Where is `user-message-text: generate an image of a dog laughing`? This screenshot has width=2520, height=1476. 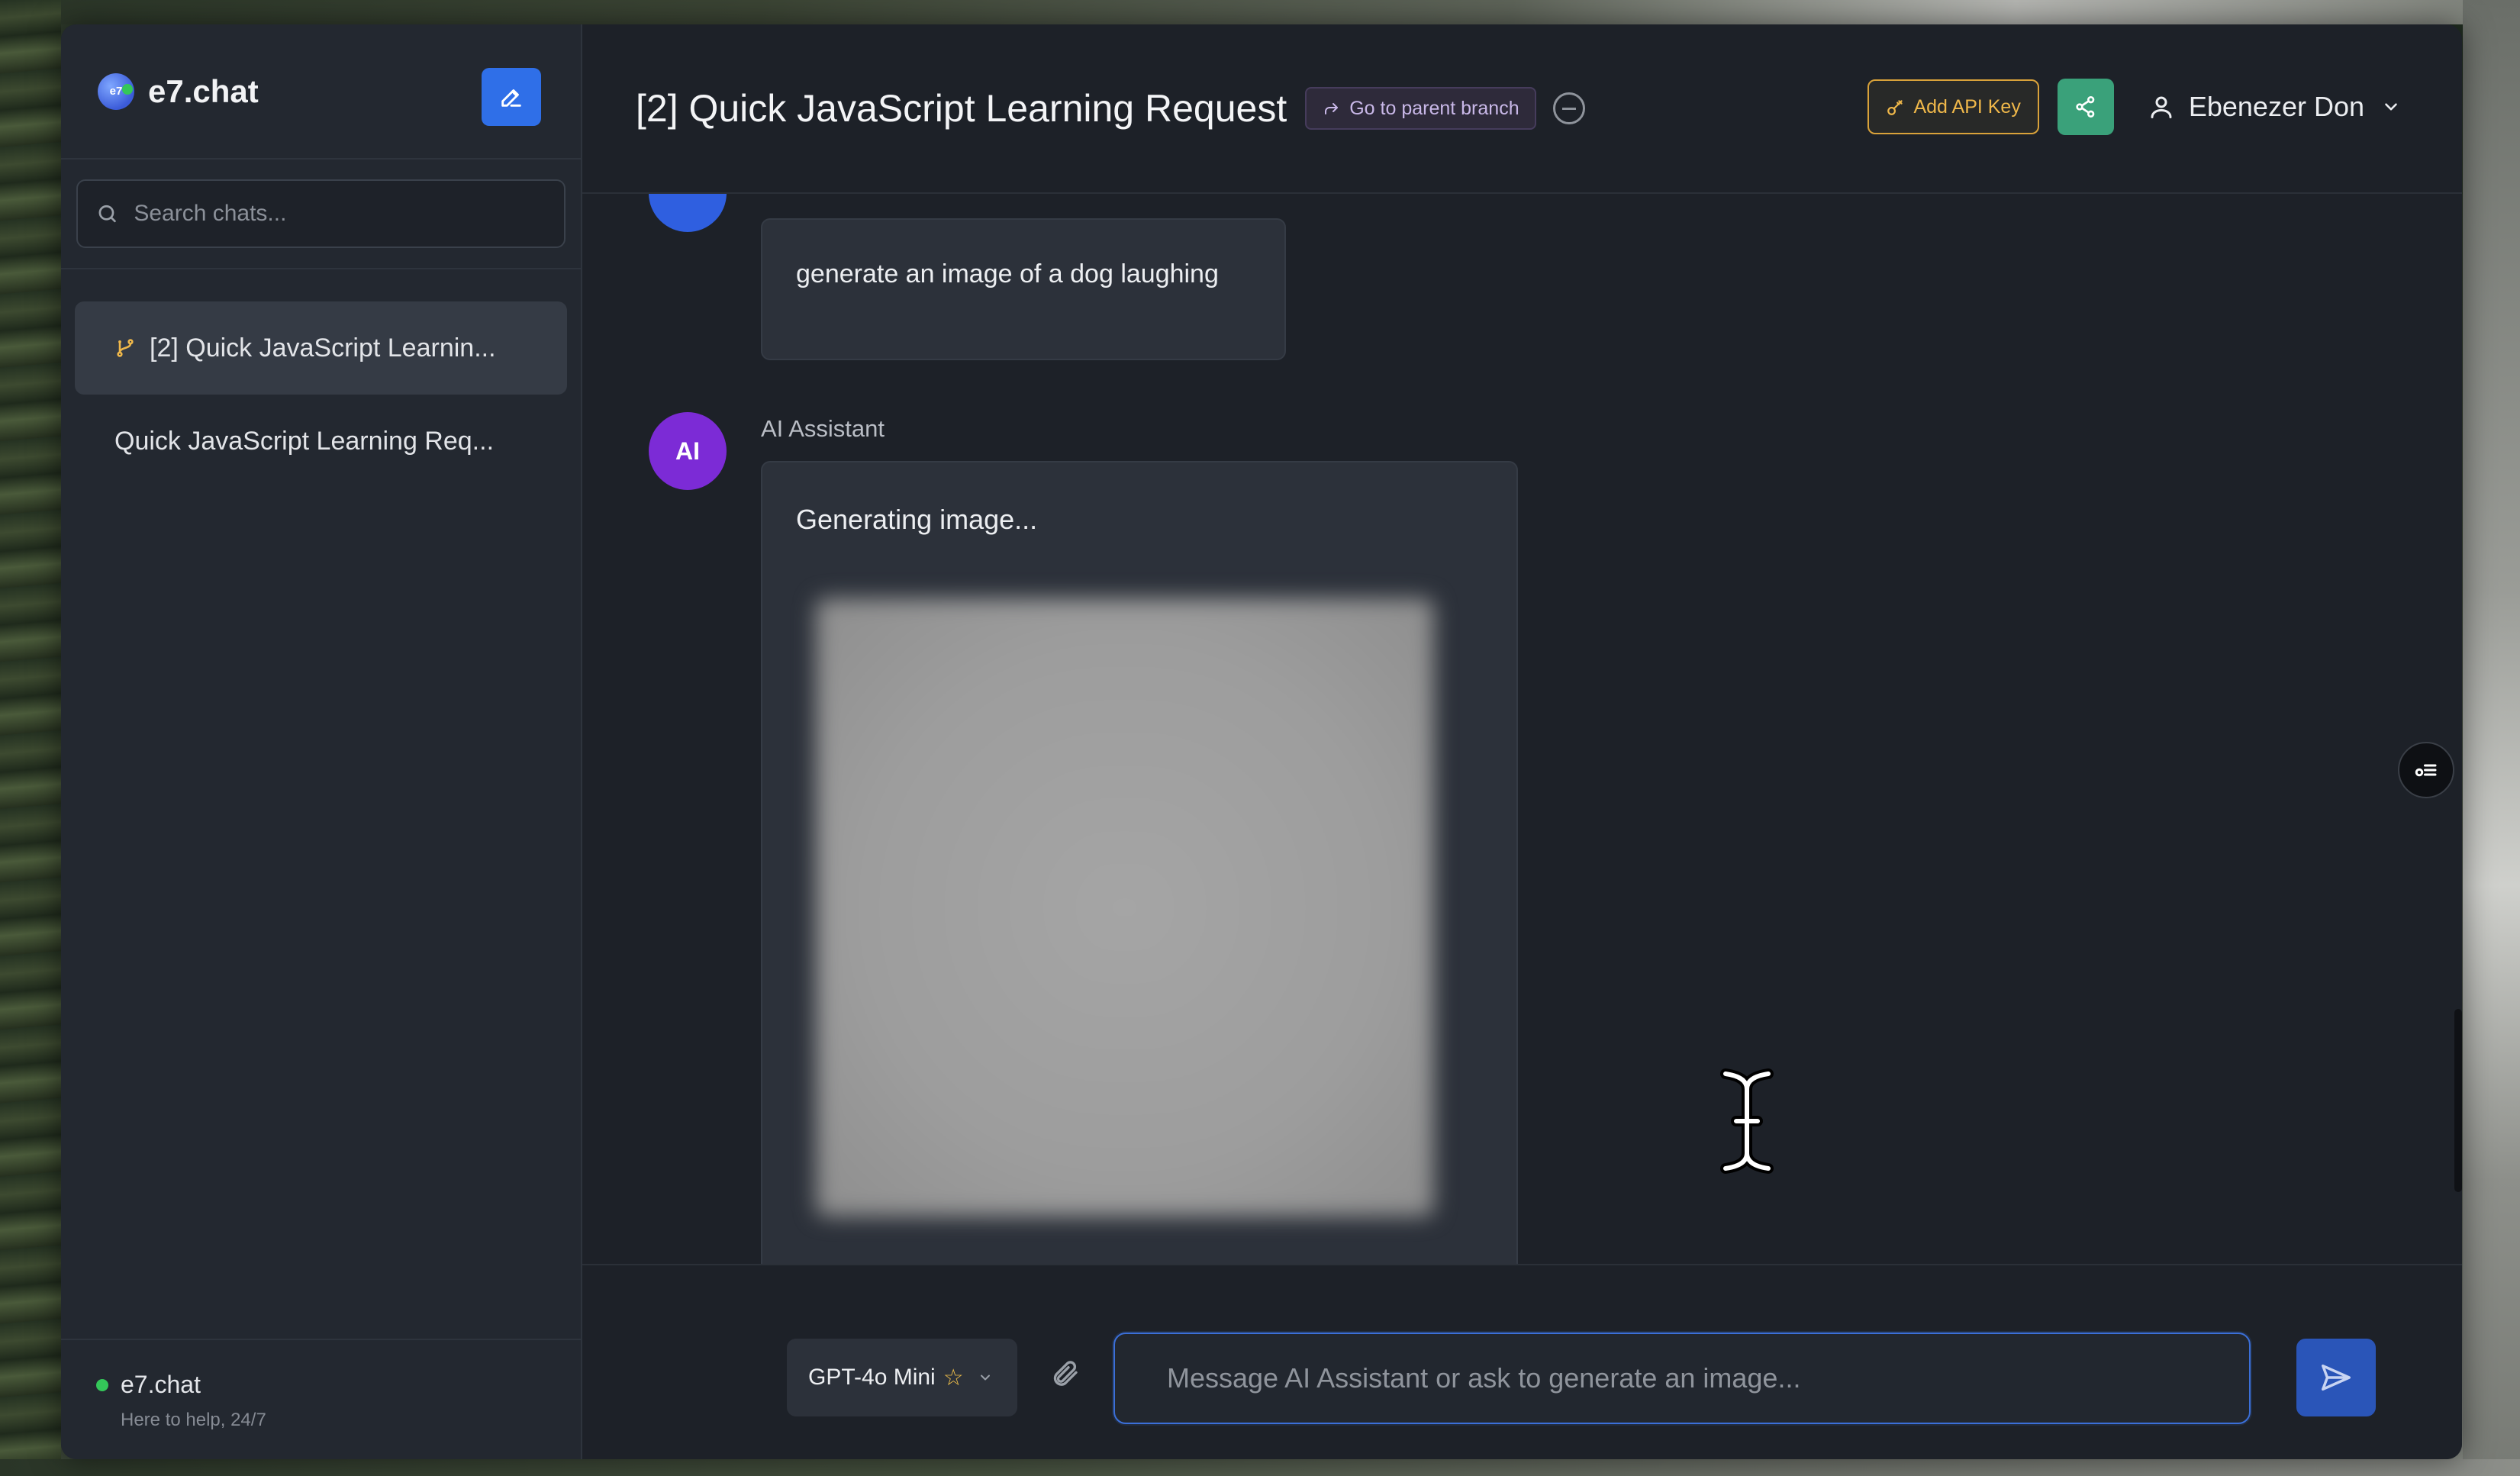
user-message-text: generate an image of a dog laughing is located at coordinates (1007, 274).